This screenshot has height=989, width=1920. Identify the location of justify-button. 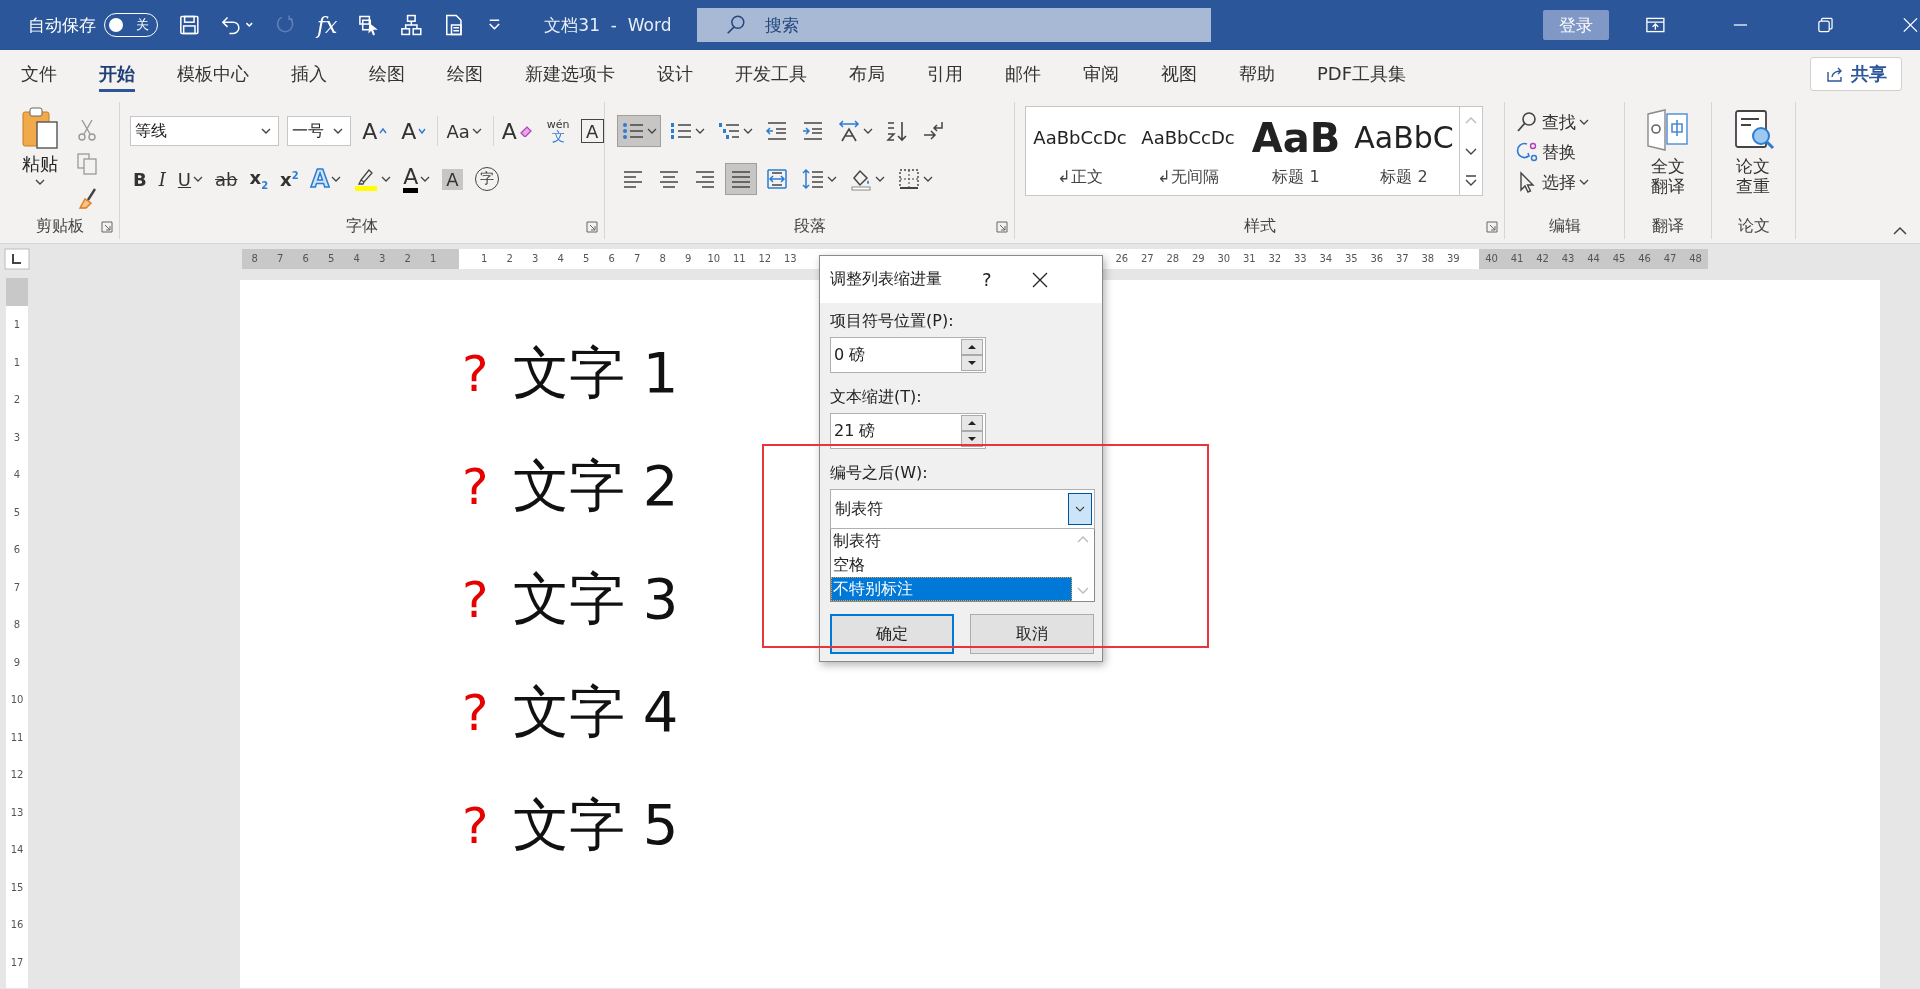
(741, 179).